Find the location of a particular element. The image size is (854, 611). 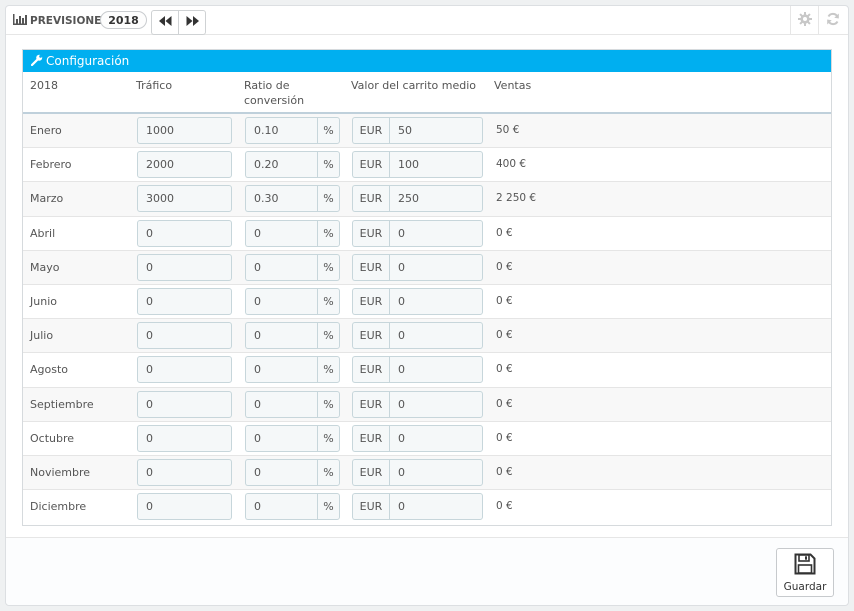

refresh-button is located at coordinates (832, 20).